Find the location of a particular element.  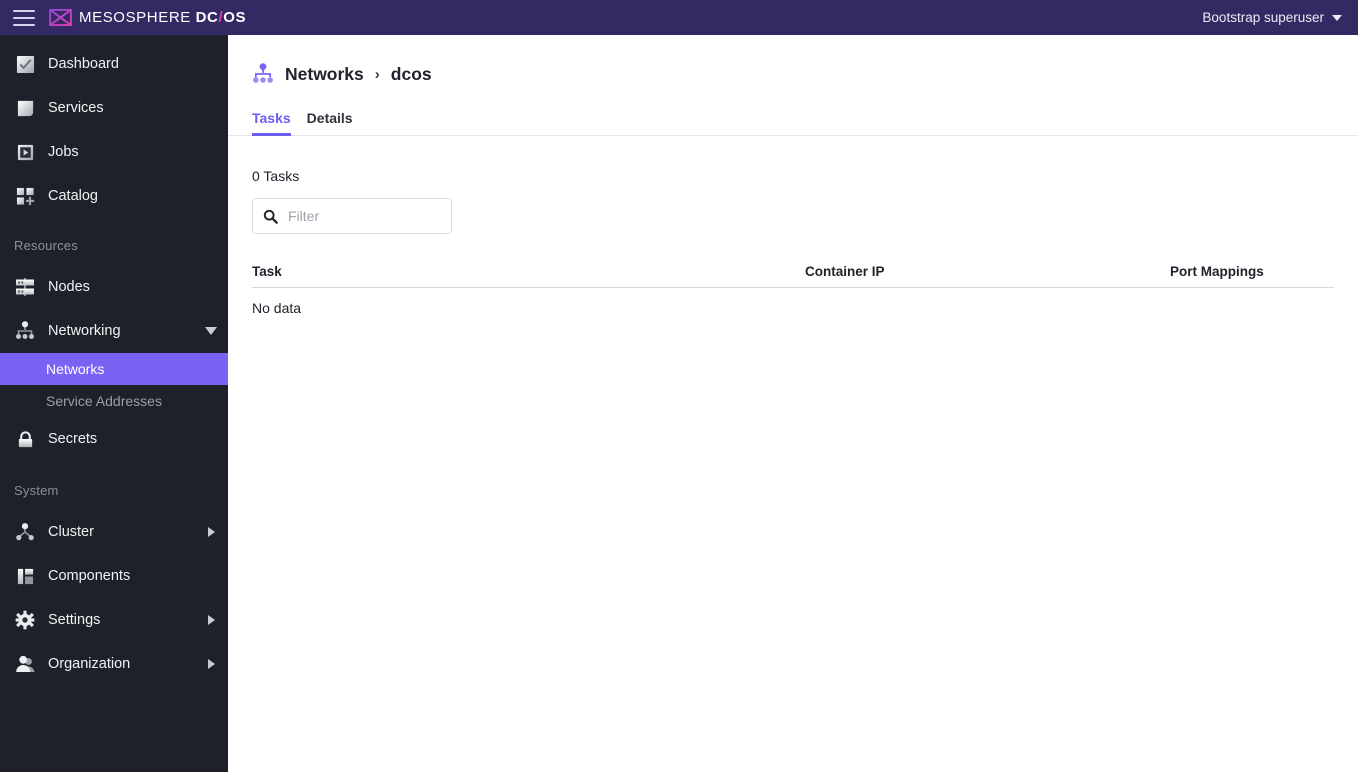

nodes-server-icon is located at coordinates (25, 287).